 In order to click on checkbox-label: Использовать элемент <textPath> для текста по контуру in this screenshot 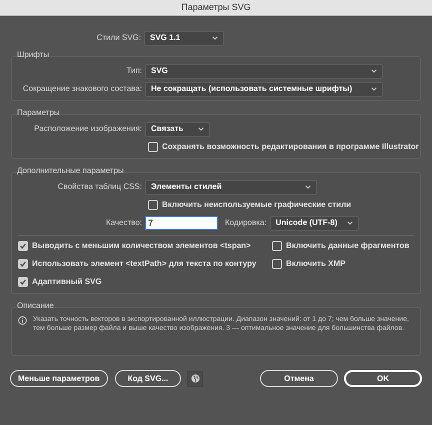, I will do `click(144, 264)`.